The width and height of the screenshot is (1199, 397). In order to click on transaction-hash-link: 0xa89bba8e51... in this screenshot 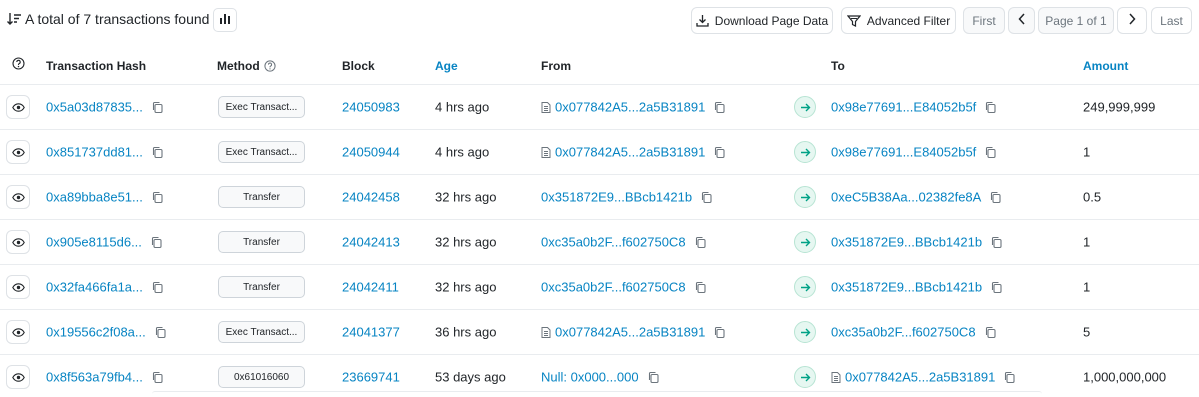, I will do `click(94, 197)`.